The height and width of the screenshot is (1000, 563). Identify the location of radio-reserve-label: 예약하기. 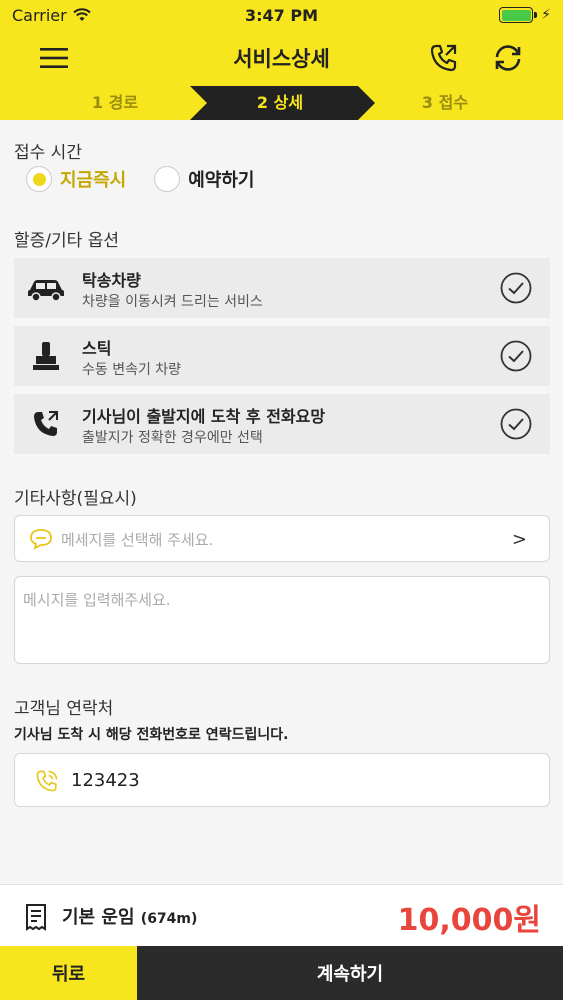
(221, 180).